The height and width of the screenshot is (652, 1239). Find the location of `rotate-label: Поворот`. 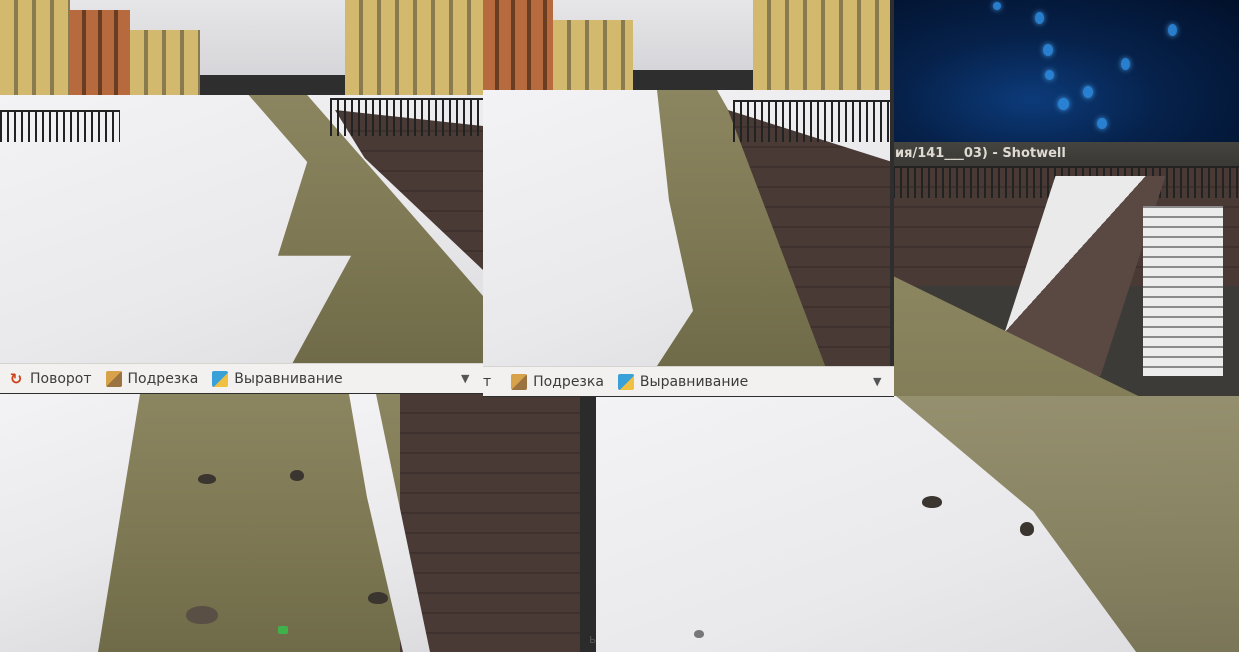

rotate-label: Поворот is located at coordinates (61, 378).